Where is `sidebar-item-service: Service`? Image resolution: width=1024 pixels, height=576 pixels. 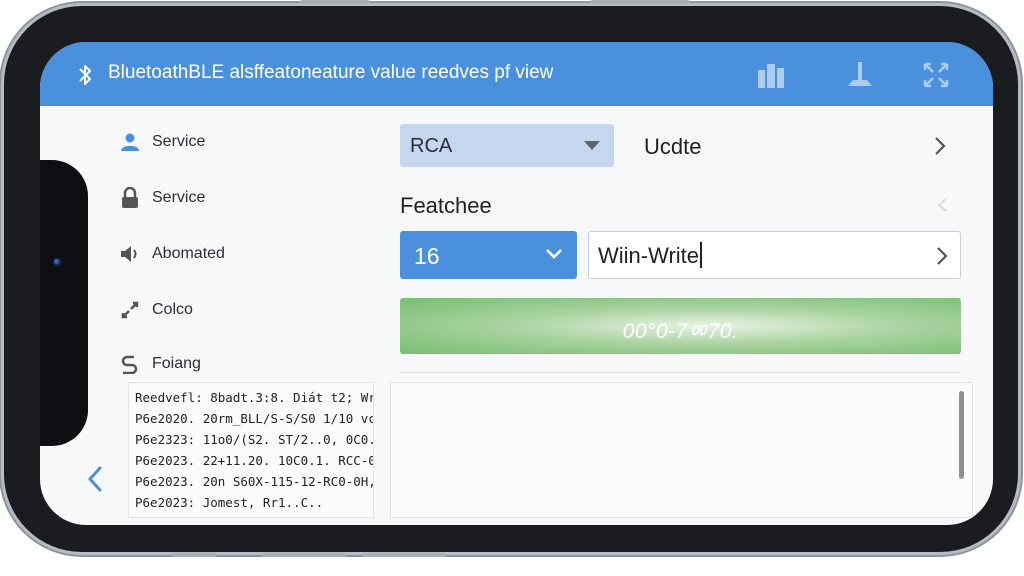 sidebar-item-service: Service is located at coordinates (238, 142).